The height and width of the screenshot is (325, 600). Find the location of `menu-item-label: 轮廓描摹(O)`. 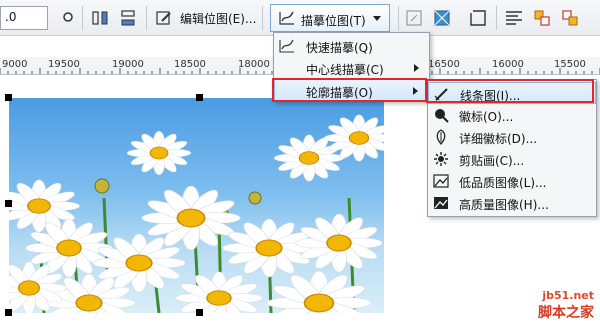

menu-item-label: 轮廓描摹(O) is located at coordinates (339, 93).